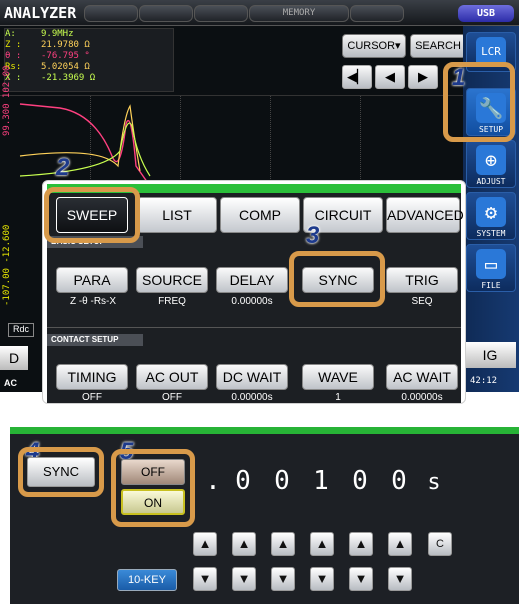  I want to click on sync-panel-header-bar, so click(264, 430).